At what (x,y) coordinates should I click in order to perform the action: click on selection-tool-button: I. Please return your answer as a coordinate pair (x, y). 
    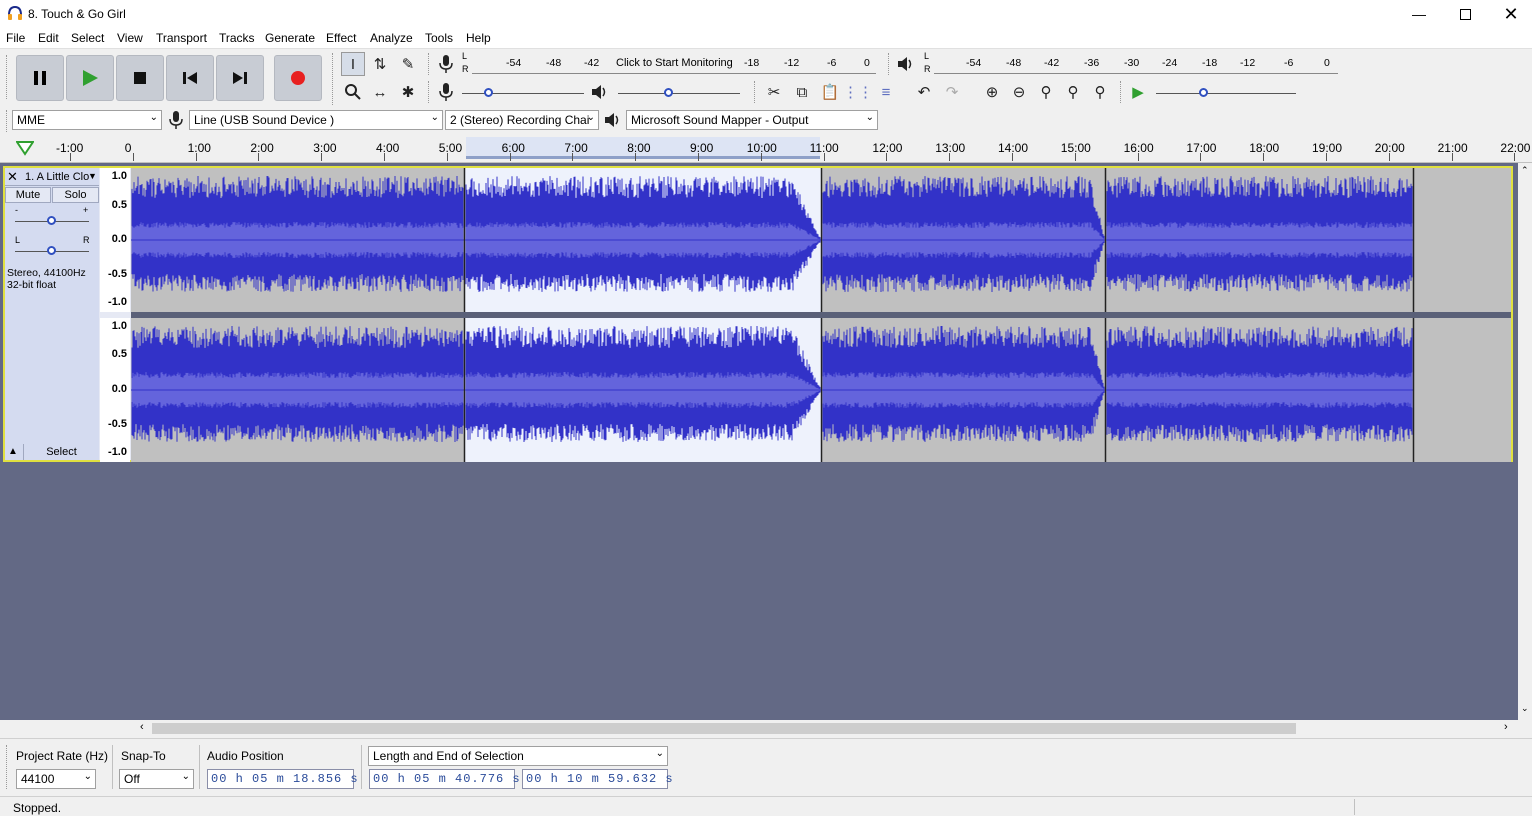
    Looking at the image, I should click on (353, 64).